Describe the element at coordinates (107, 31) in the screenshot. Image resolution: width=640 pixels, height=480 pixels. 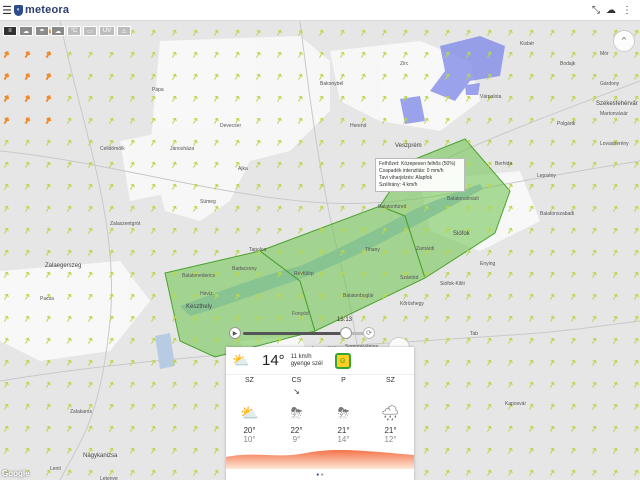
I see `layer-uv: UV` at that location.